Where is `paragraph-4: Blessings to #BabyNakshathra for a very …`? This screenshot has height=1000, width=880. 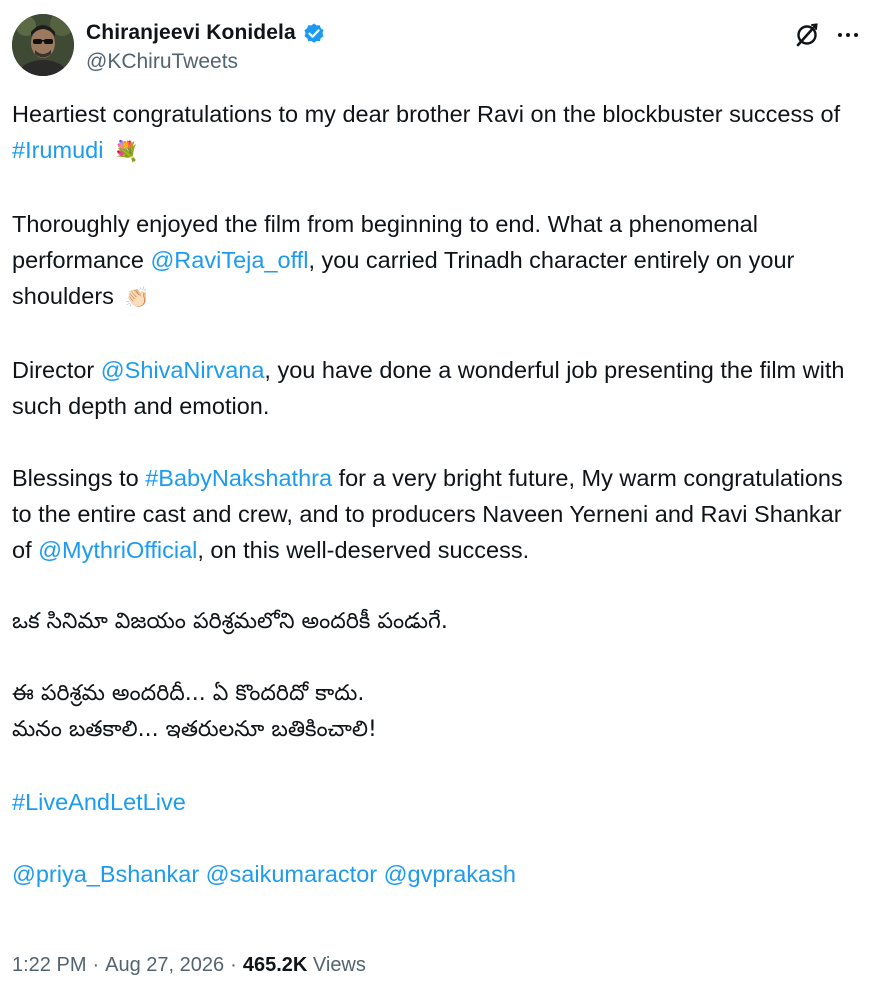 paragraph-4: Blessings to #BabyNakshathra for a very … is located at coordinates (437, 514).